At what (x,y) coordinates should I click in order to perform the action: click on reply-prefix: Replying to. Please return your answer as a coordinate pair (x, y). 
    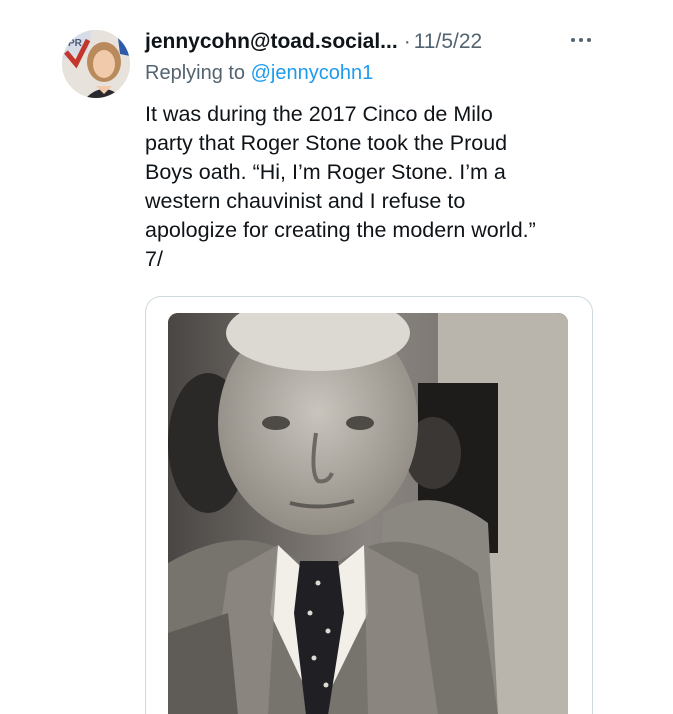
    Looking at the image, I should click on (198, 73).